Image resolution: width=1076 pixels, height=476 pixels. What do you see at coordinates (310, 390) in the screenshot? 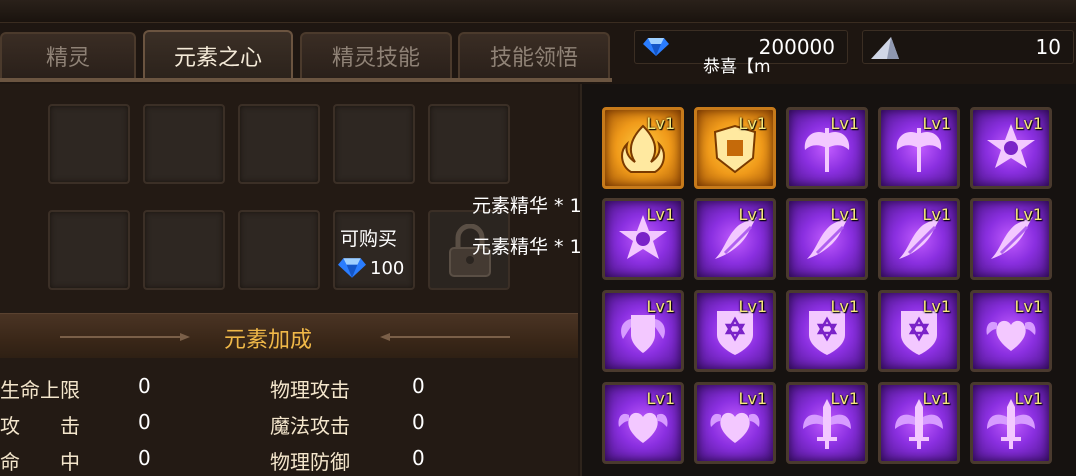
I see `stat-label: 物理攻击` at bounding box center [310, 390].